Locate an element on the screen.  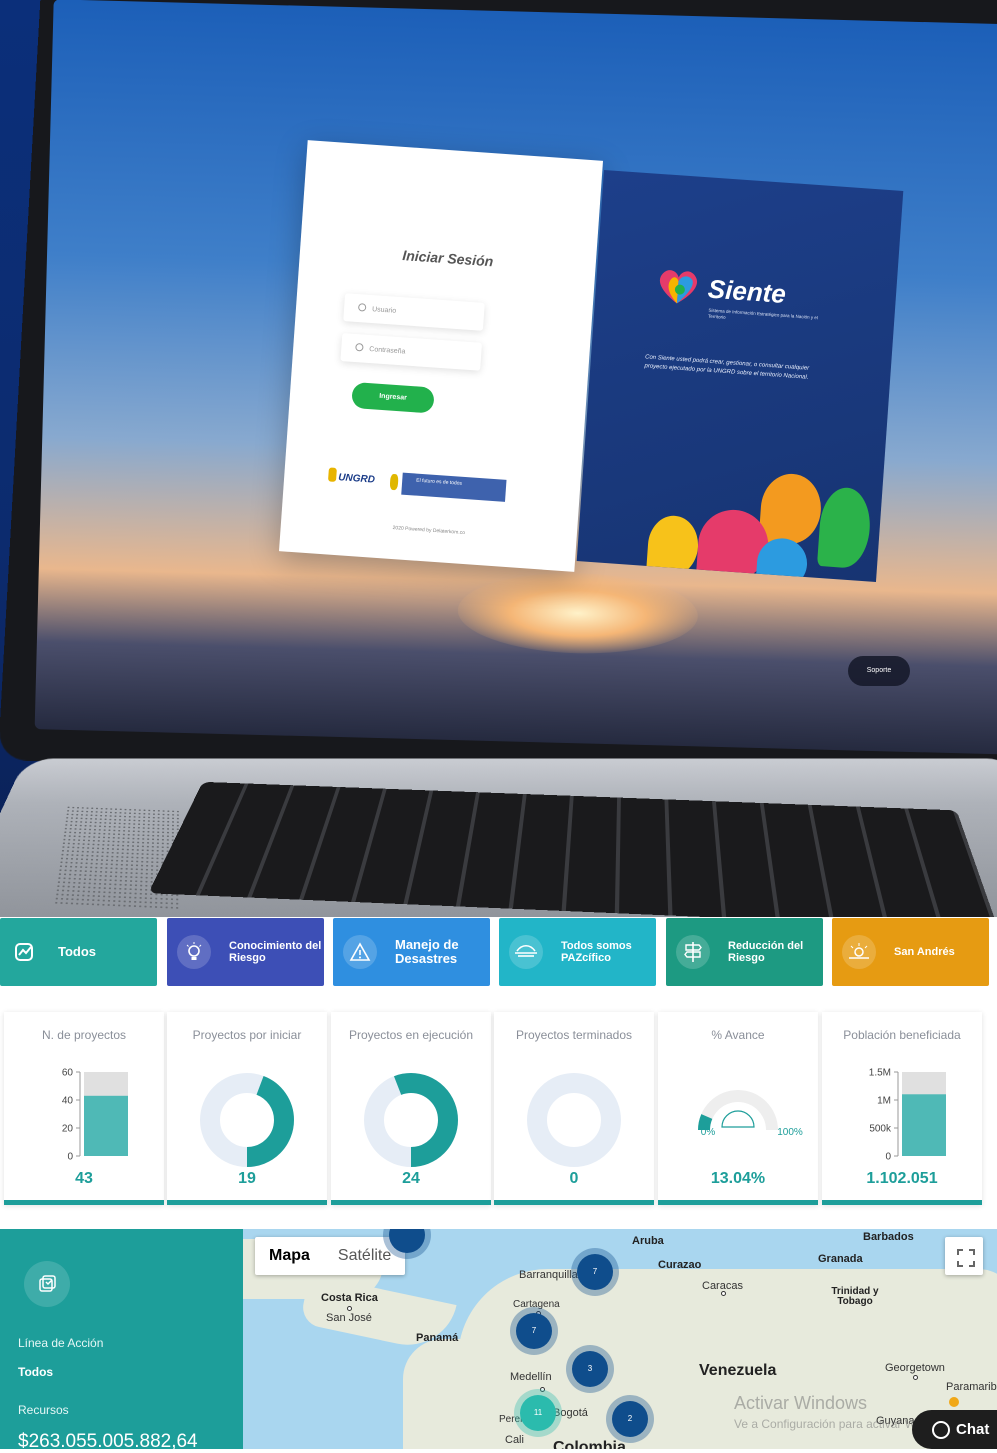
map-label: Panamá is located at coordinates (437, 1338).